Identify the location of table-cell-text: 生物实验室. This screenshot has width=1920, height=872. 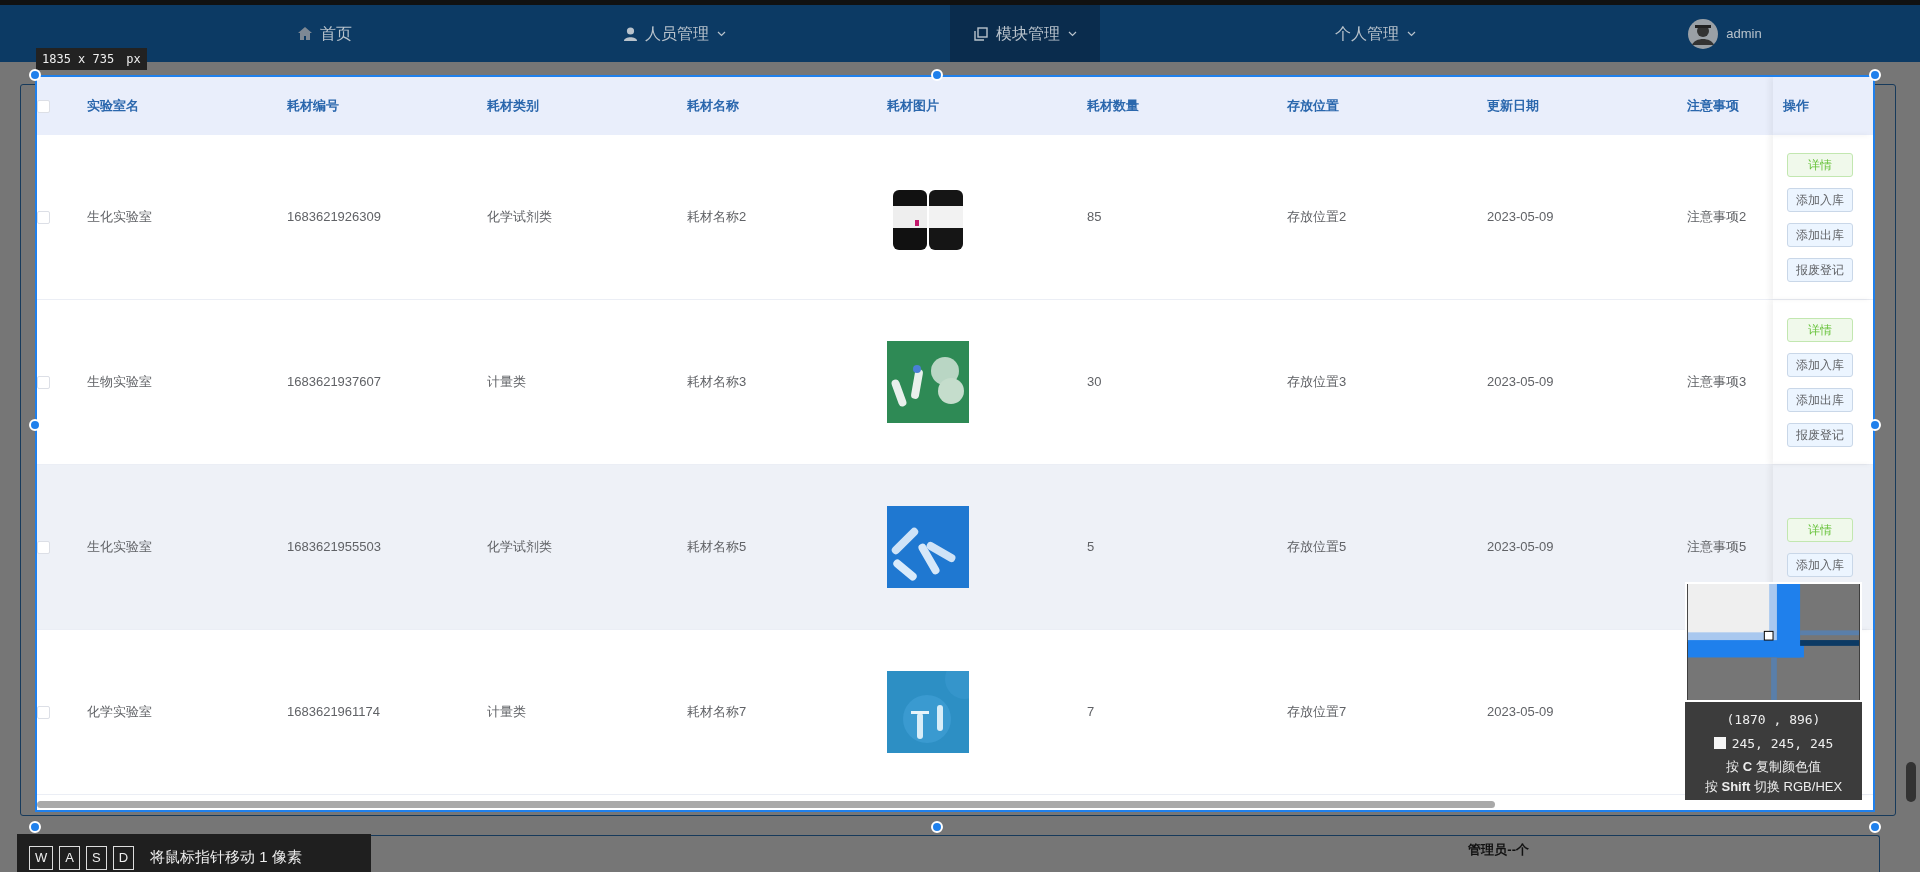
(119, 382).